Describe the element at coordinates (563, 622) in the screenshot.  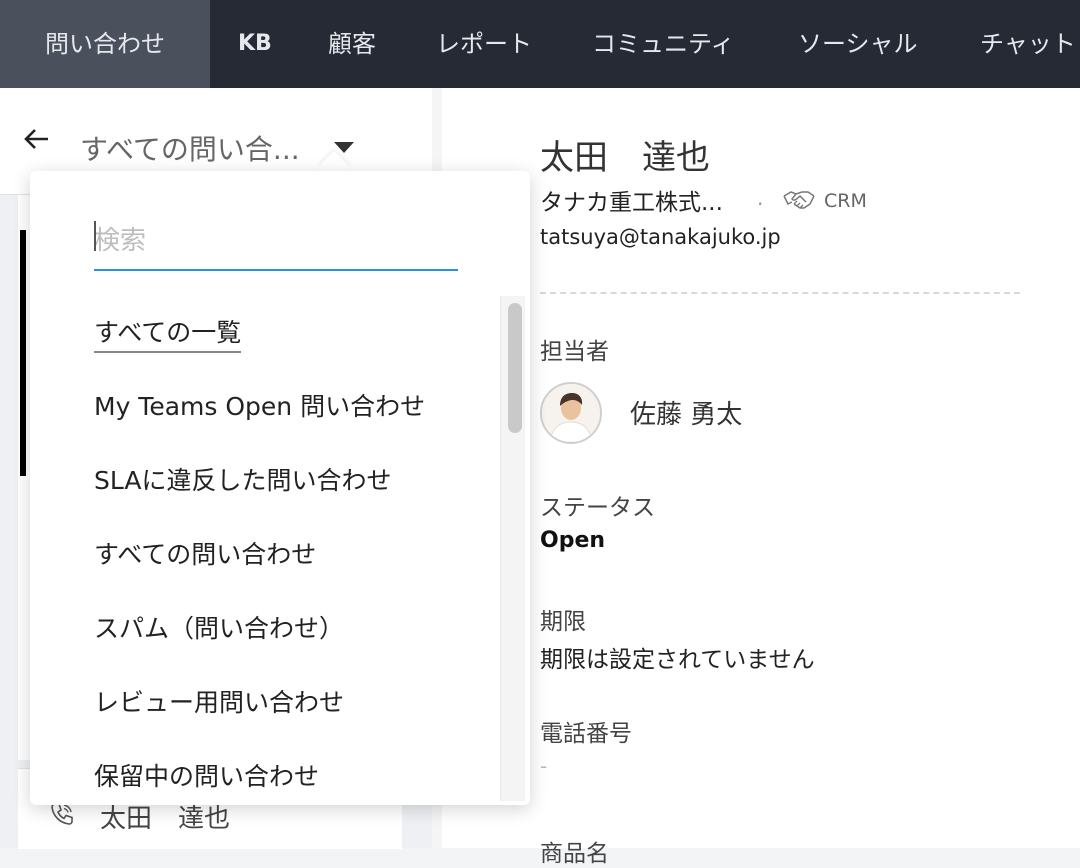
I see `due-date-label: 期限` at that location.